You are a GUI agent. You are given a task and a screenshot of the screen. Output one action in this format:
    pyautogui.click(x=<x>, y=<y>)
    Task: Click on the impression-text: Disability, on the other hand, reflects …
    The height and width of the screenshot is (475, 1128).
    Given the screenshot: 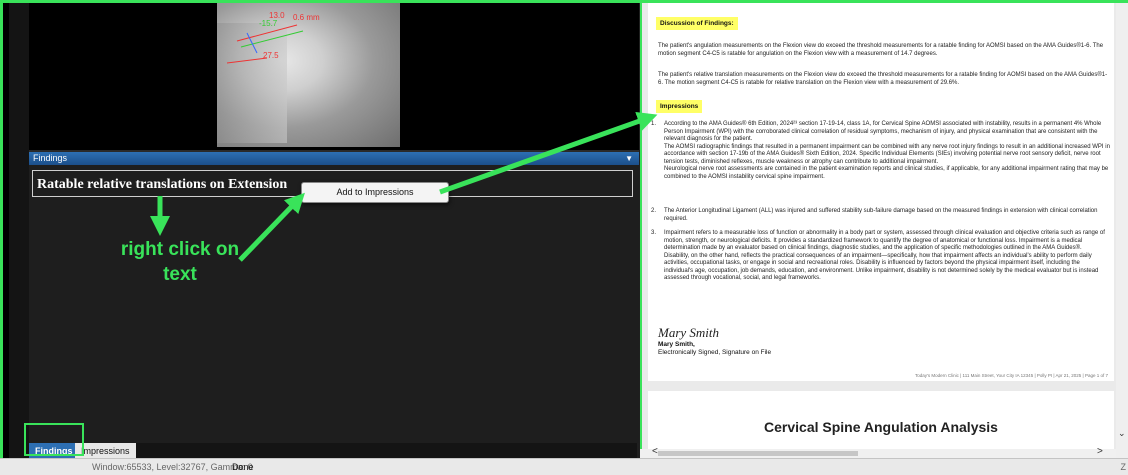 What is the action you would take?
    pyautogui.click(x=881, y=267)
    